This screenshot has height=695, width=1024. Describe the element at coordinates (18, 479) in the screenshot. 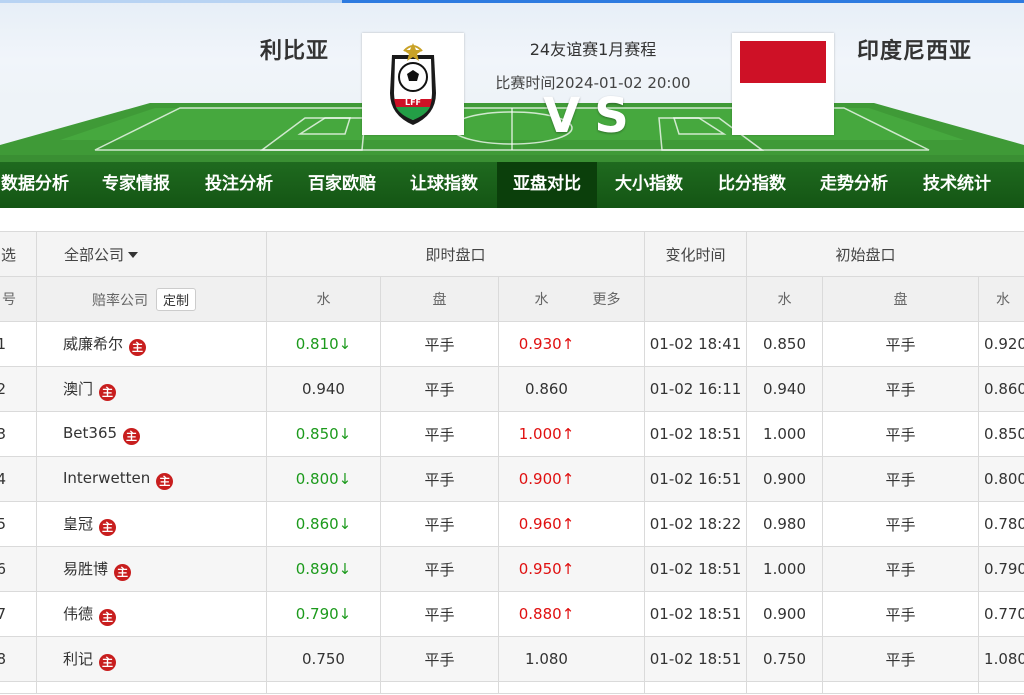

I see `row-number: 4` at that location.